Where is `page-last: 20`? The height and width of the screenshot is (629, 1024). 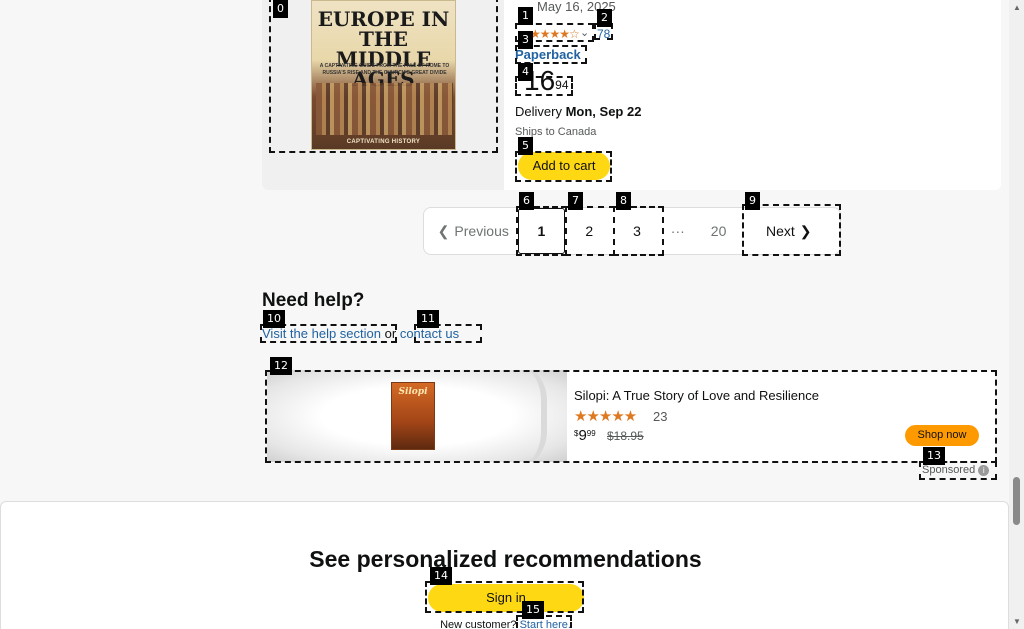
page-last: 20 is located at coordinates (718, 231).